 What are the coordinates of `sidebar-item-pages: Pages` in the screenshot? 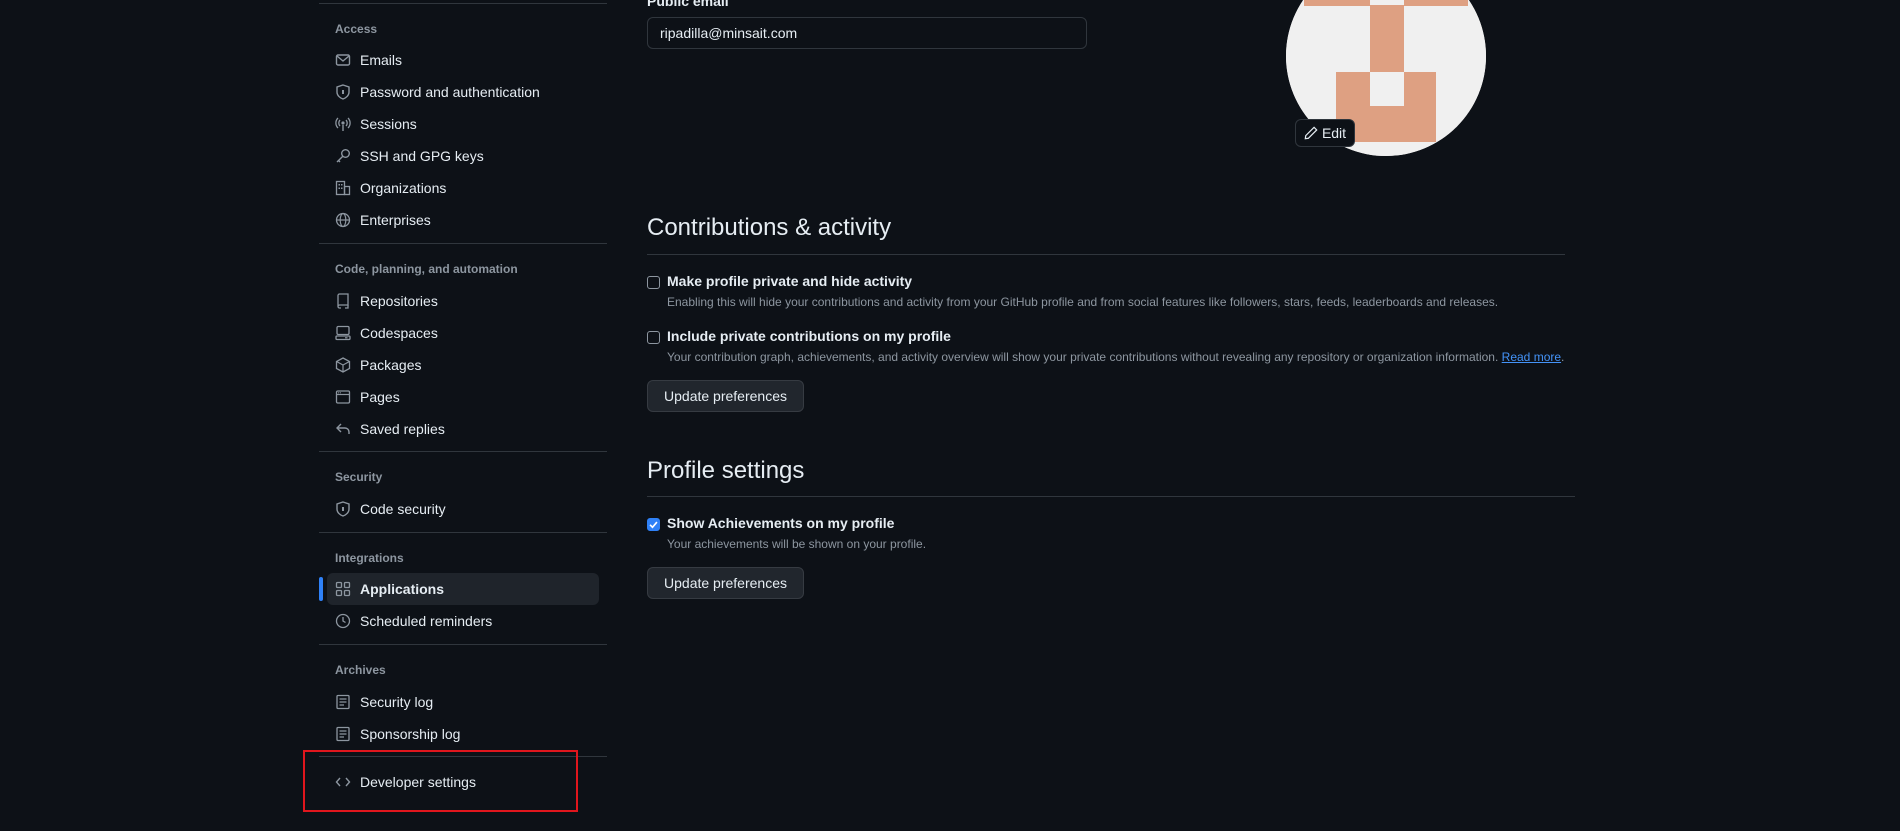 It's located at (463, 397).